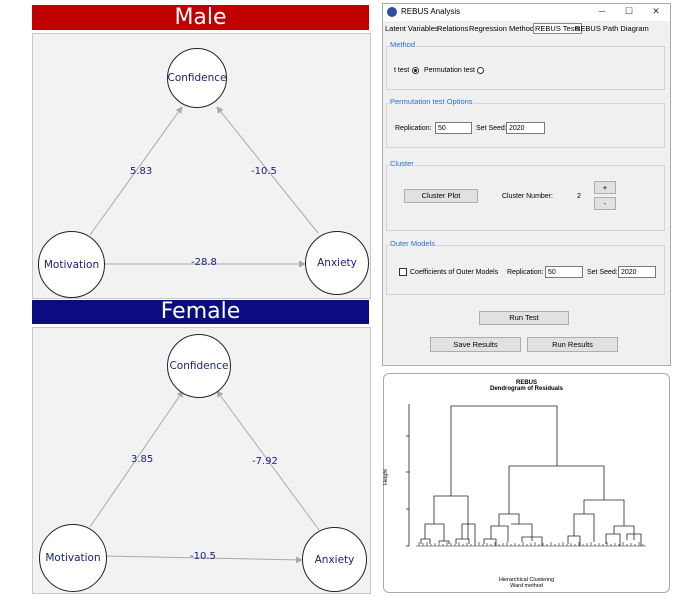 This screenshot has width=700, height=597. What do you see at coordinates (524, 318) in the screenshot?
I see `run-test-button: Run Test` at bounding box center [524, 318].